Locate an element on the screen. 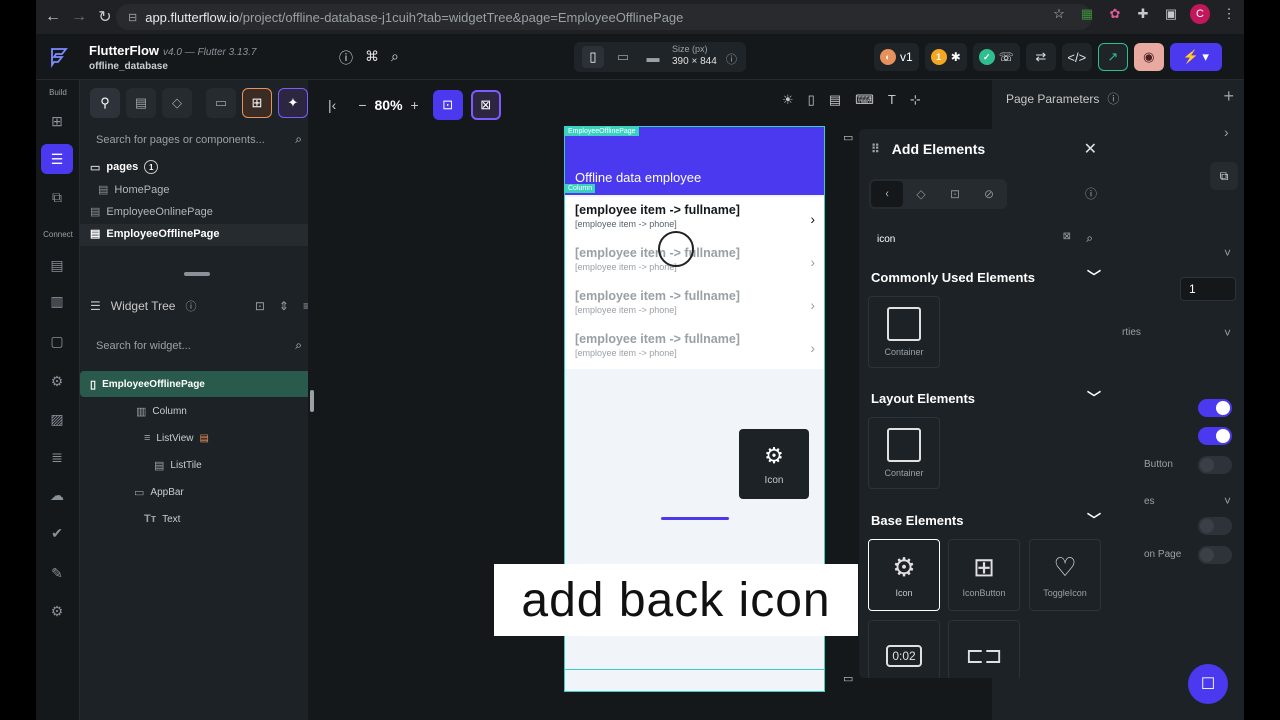 The height and width of the screenshot is (720, 1280). add-parameter-icon: + is located at coordinates (1228, 96).